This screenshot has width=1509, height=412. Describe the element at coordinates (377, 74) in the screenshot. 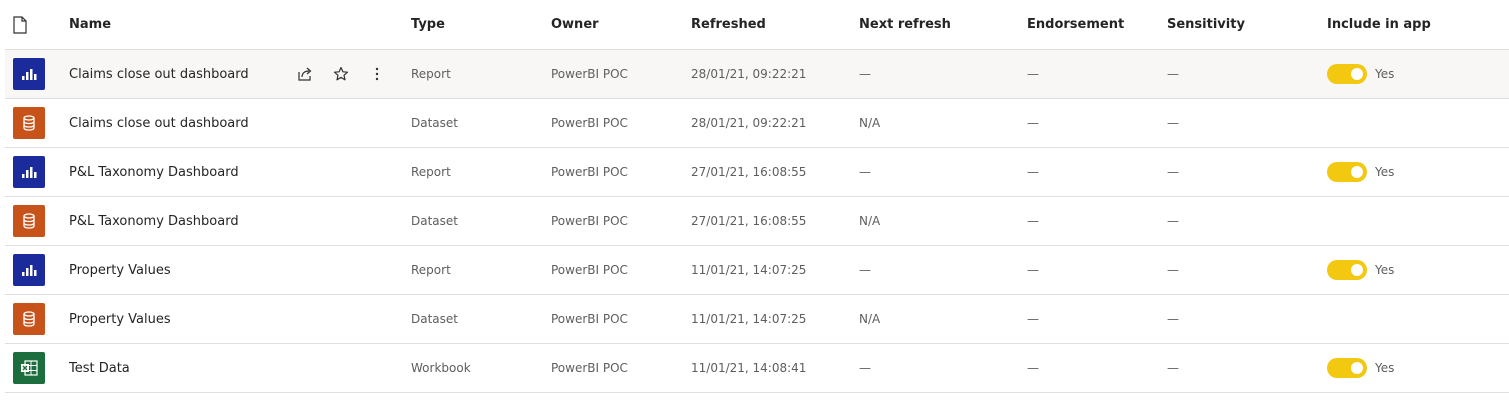

I see `more-options-icon` at that location.